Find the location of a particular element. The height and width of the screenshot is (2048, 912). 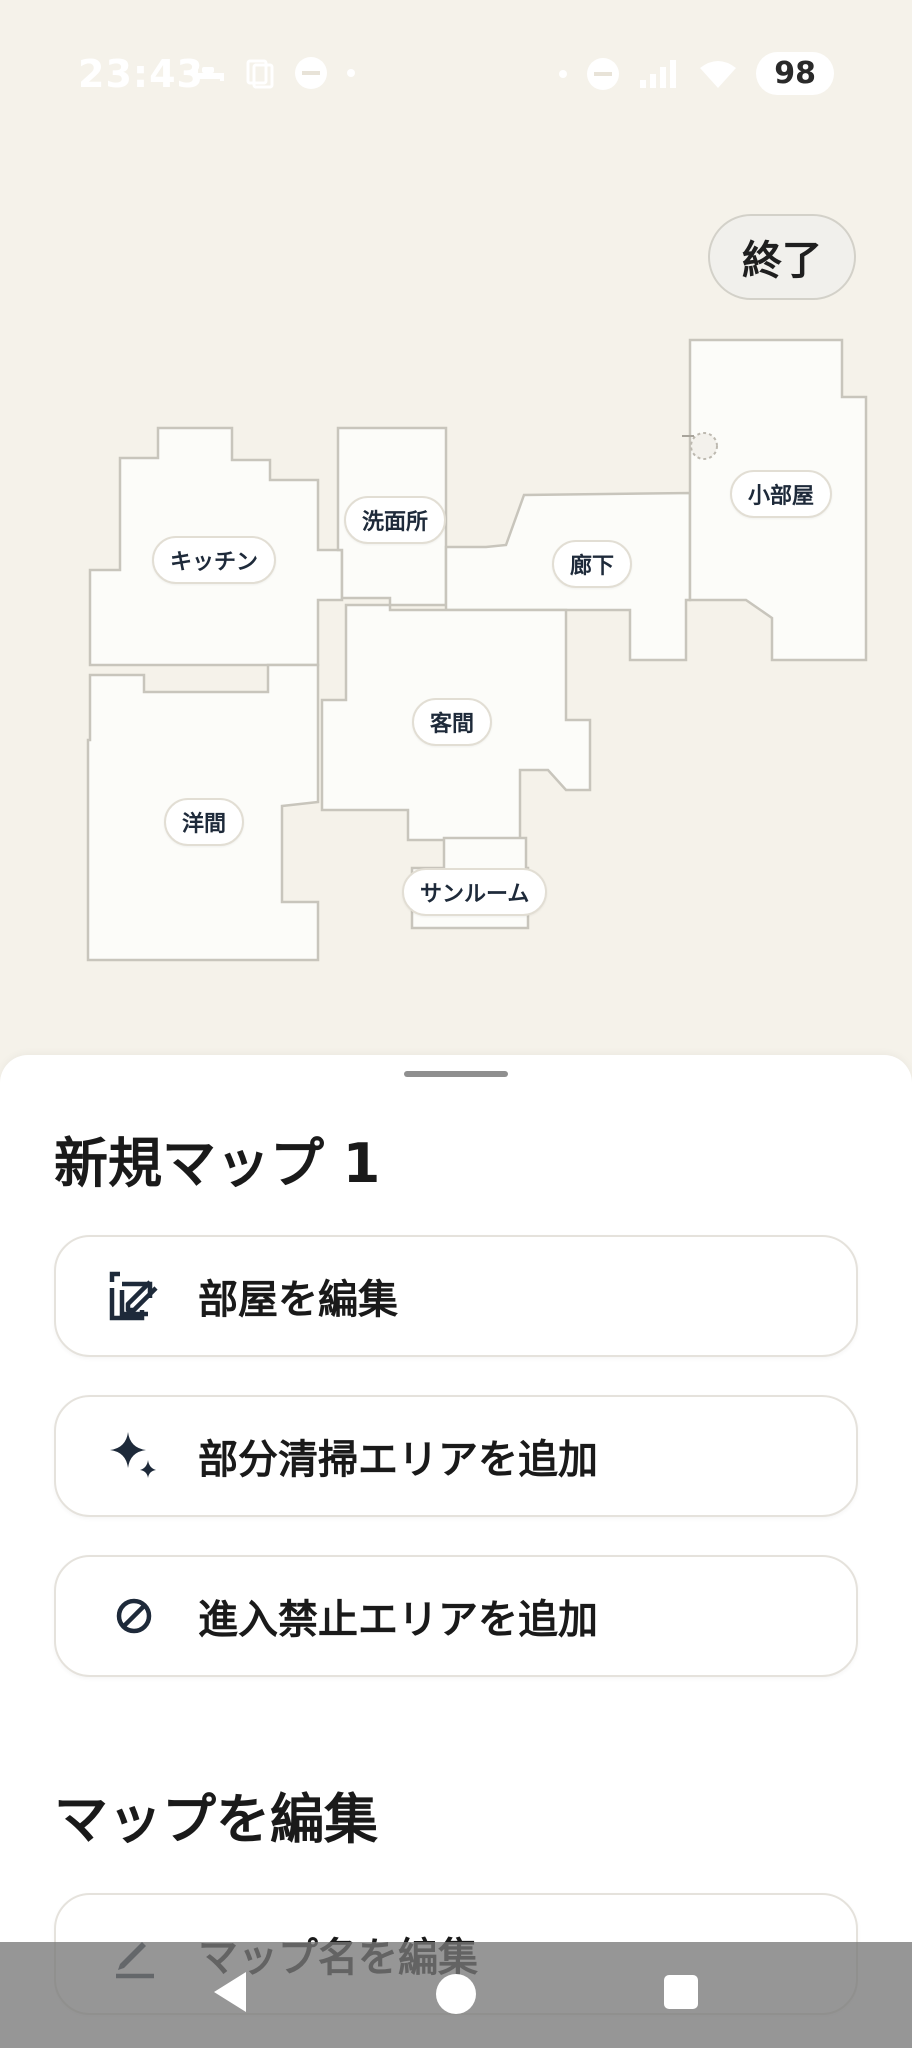

status-bar: 23:43 98 is located at coordinates (456, 75).